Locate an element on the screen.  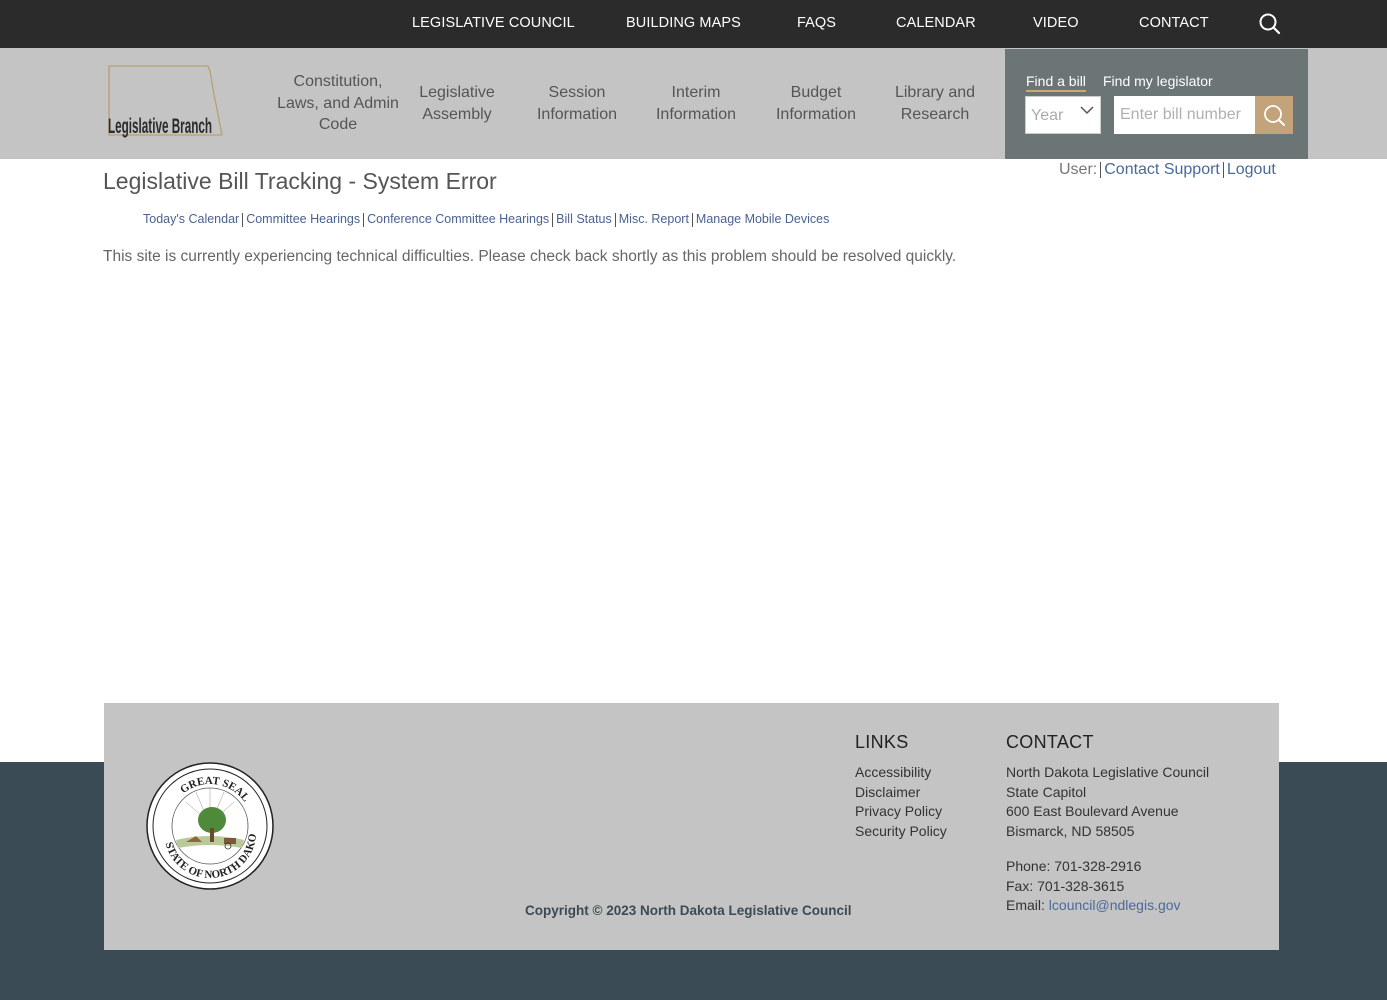
subnav-misc-report: Misc. Report is located at coordinates (654, 219).